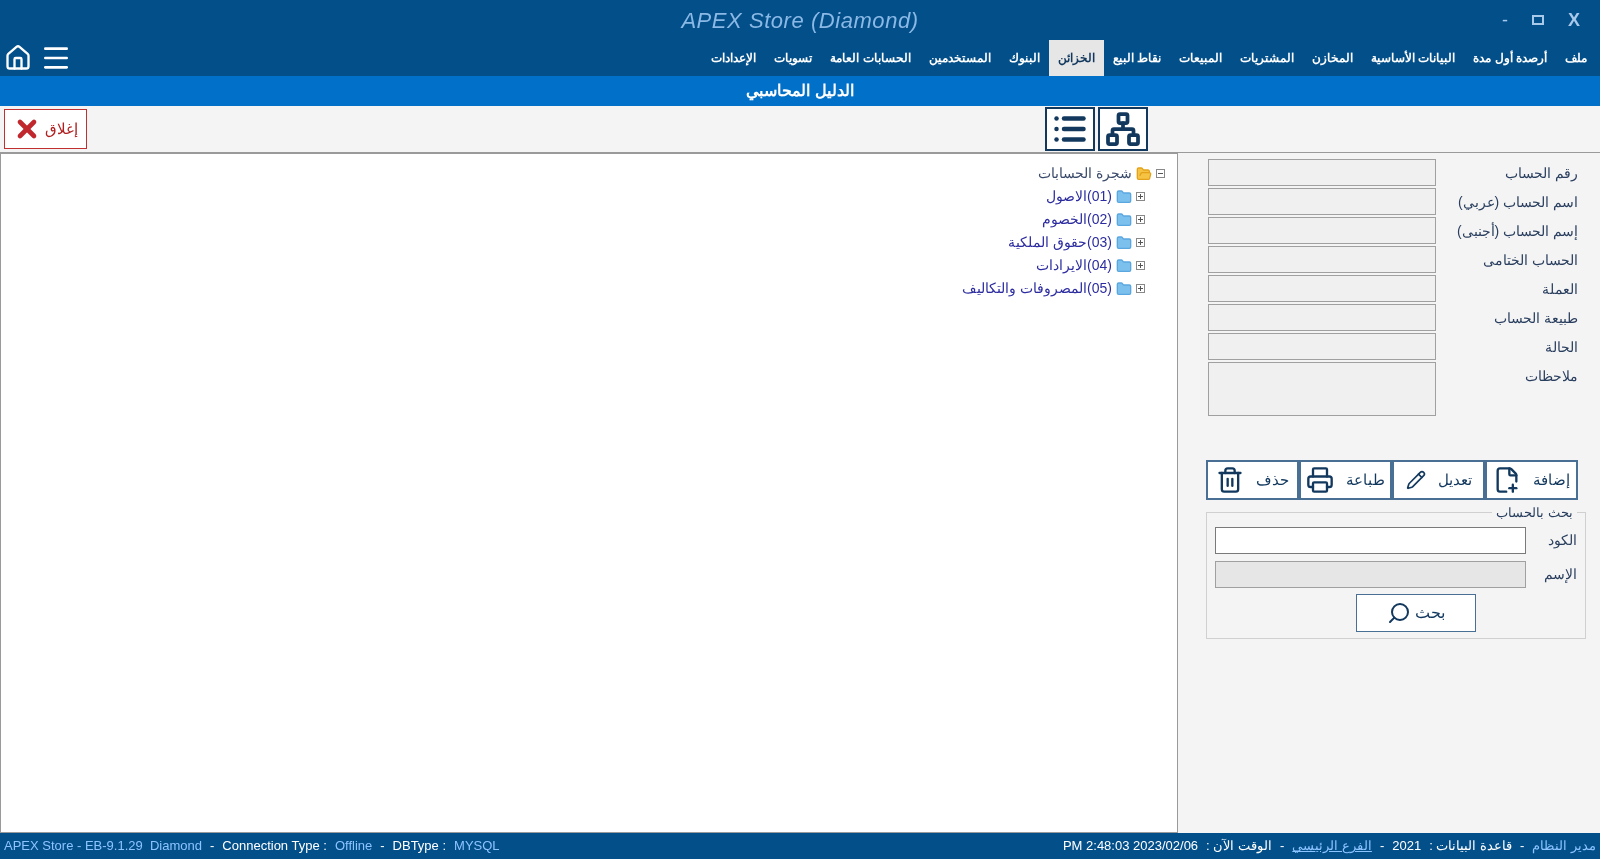 This screenshot has height=859, width=1600. Describe the element at coordinates (1551, 376) in the screenshot. I see `field-label: ملاحظات` at that location.